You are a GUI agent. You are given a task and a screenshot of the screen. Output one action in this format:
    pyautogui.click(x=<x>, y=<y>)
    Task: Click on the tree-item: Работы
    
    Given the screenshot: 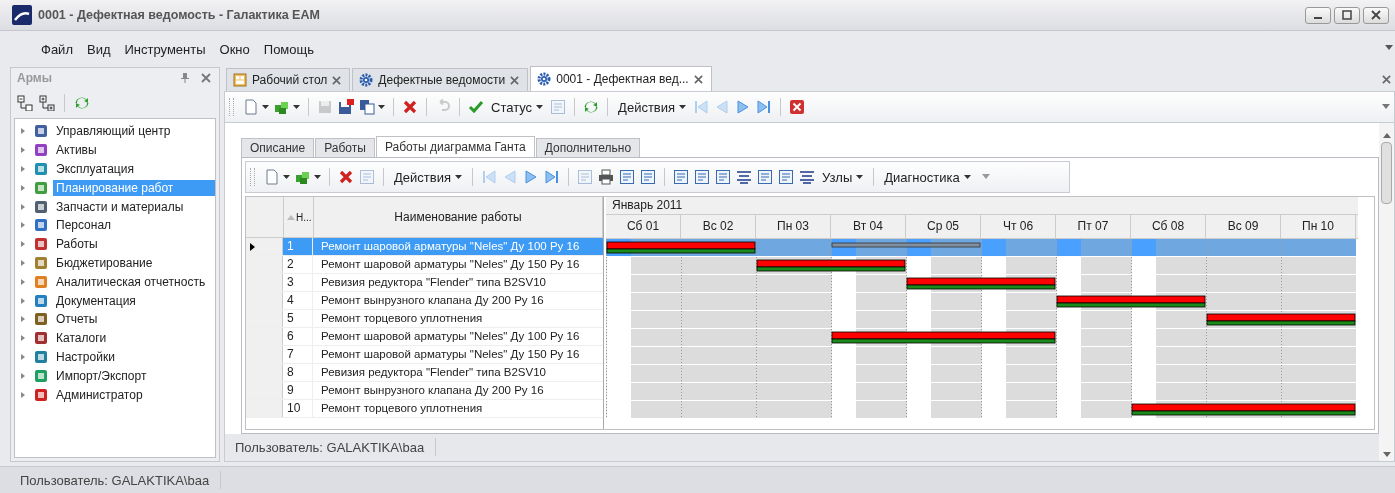 What is the action you would take?
    pyautogui.click(x=77, y=244)
    